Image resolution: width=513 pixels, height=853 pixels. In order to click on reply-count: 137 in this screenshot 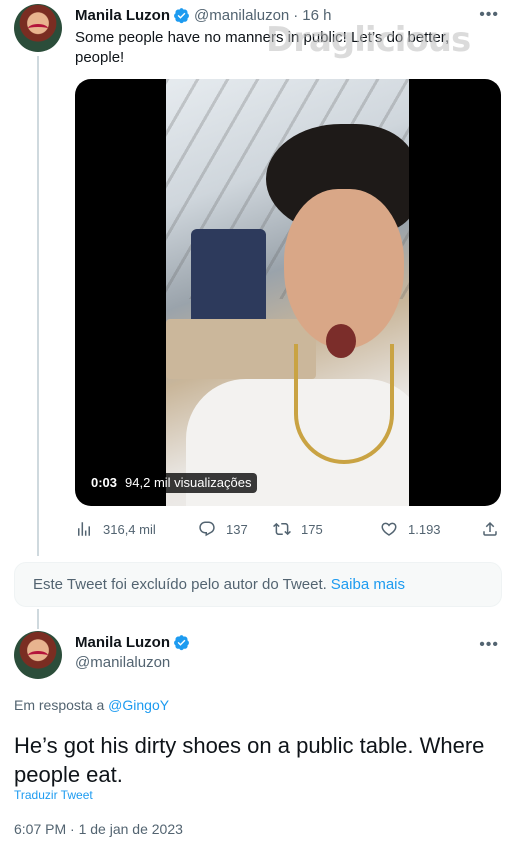, I will do `click(237, 529)`.